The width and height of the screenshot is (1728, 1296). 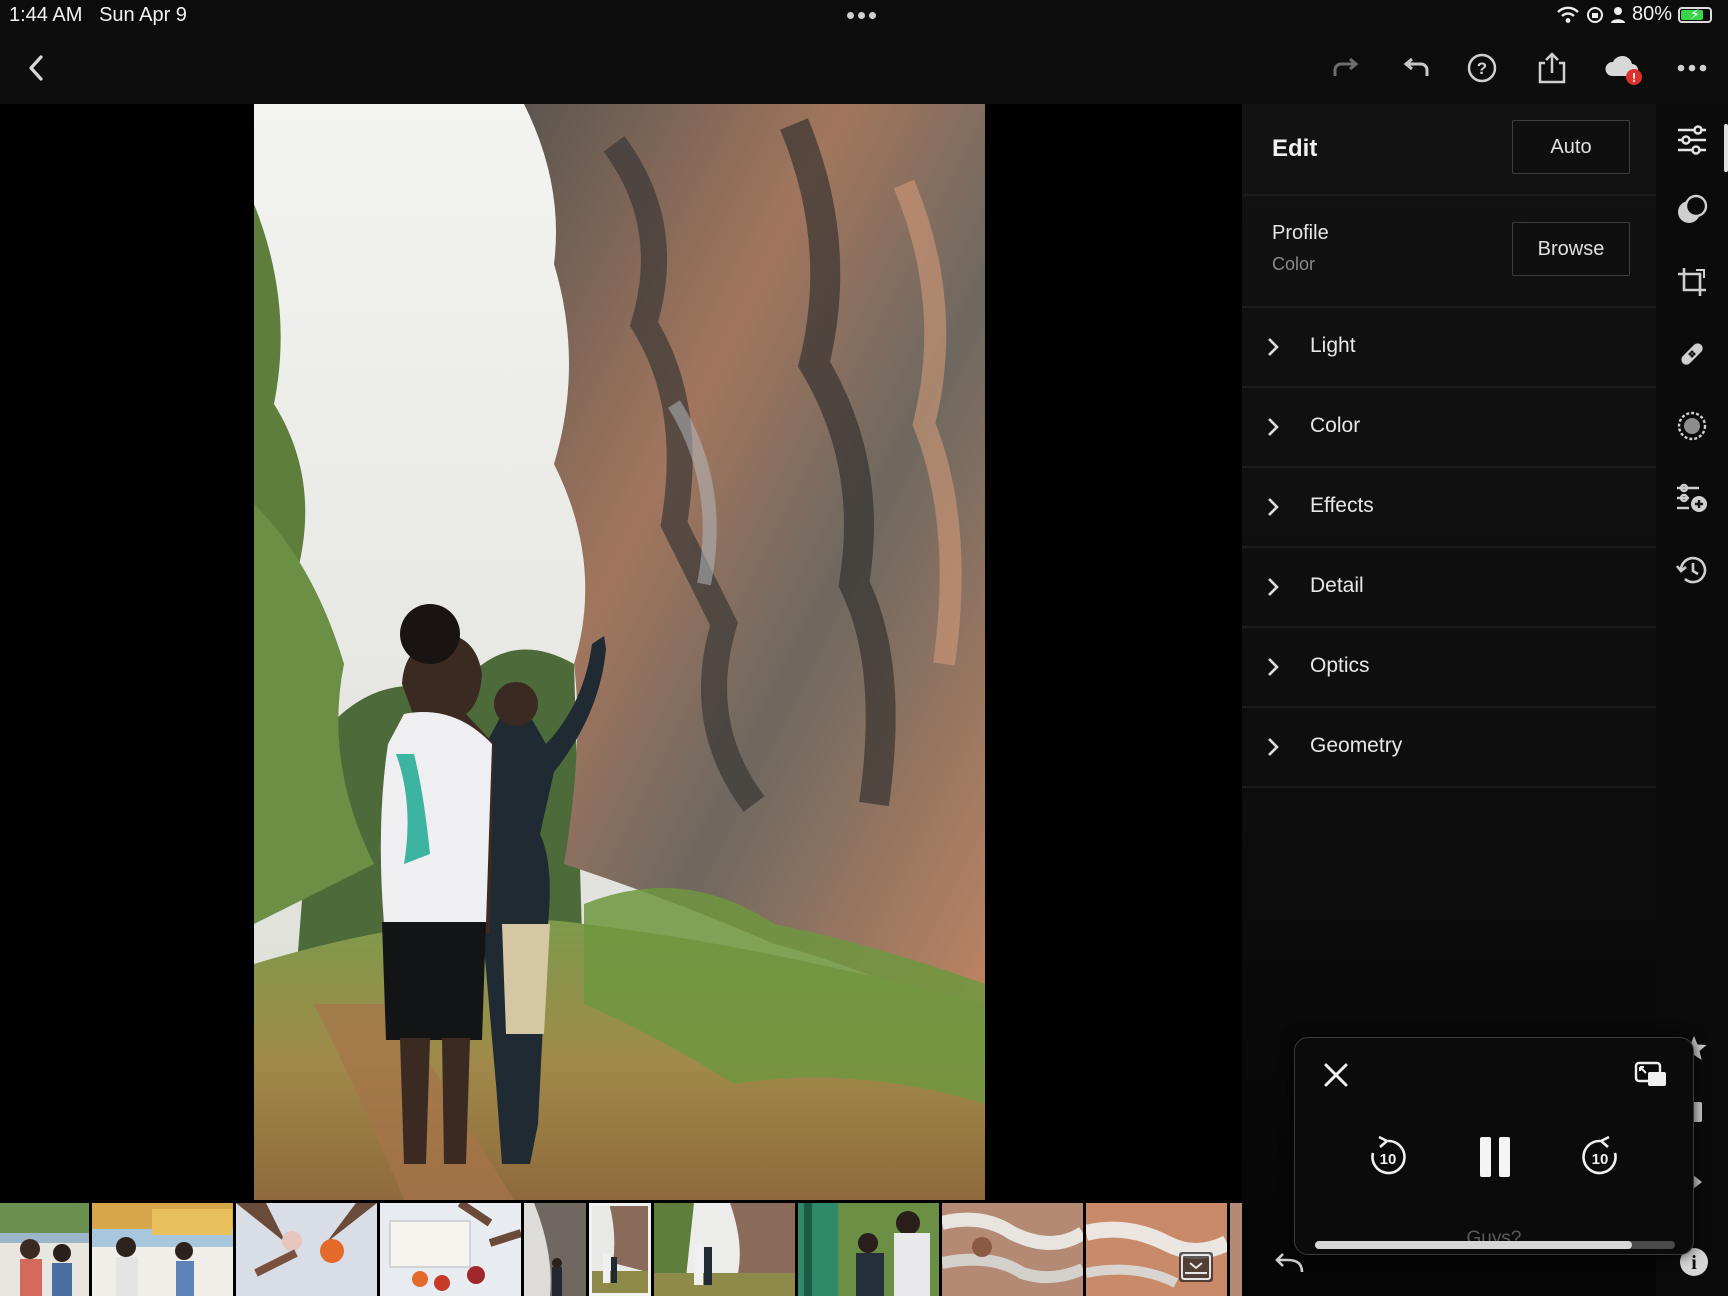 I want to click on cloud-sync-error-icon: !, so click(x=1624, y=68).